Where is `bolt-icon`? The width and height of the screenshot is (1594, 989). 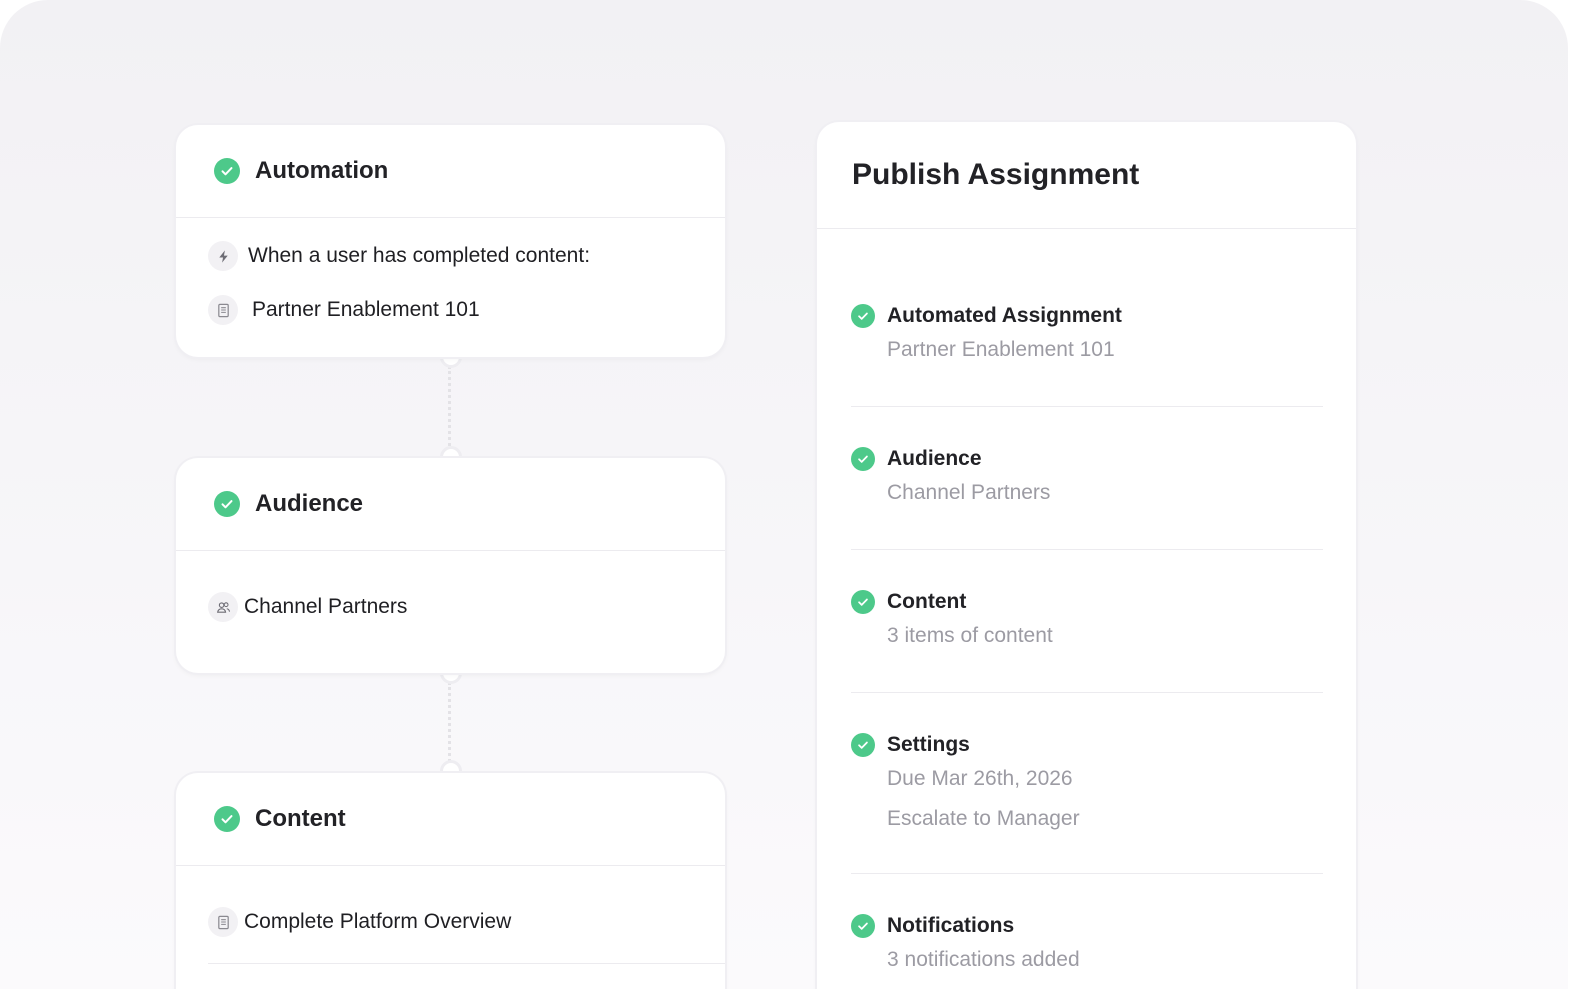
bolt-icon is located at coordinates (223, 256).